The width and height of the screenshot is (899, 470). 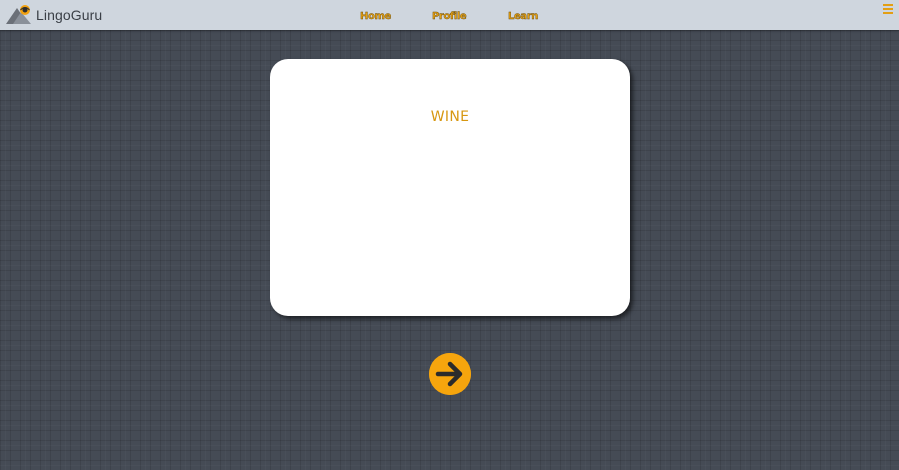 I want to click on hamburger-menu-icon, so click(x=888, y=9).